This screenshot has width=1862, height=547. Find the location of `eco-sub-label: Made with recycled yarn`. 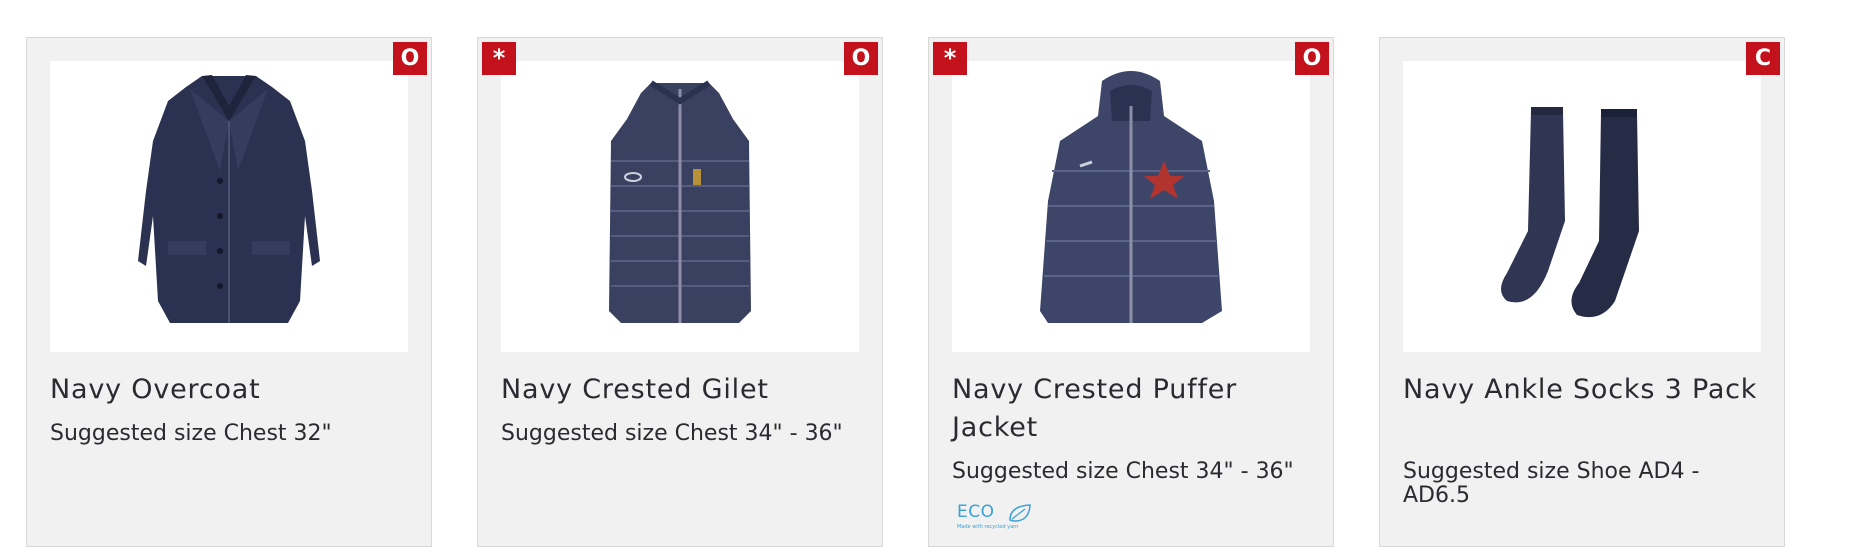

eco-sub-label: Made with recycled yarn is located at coordinates (988, 527).